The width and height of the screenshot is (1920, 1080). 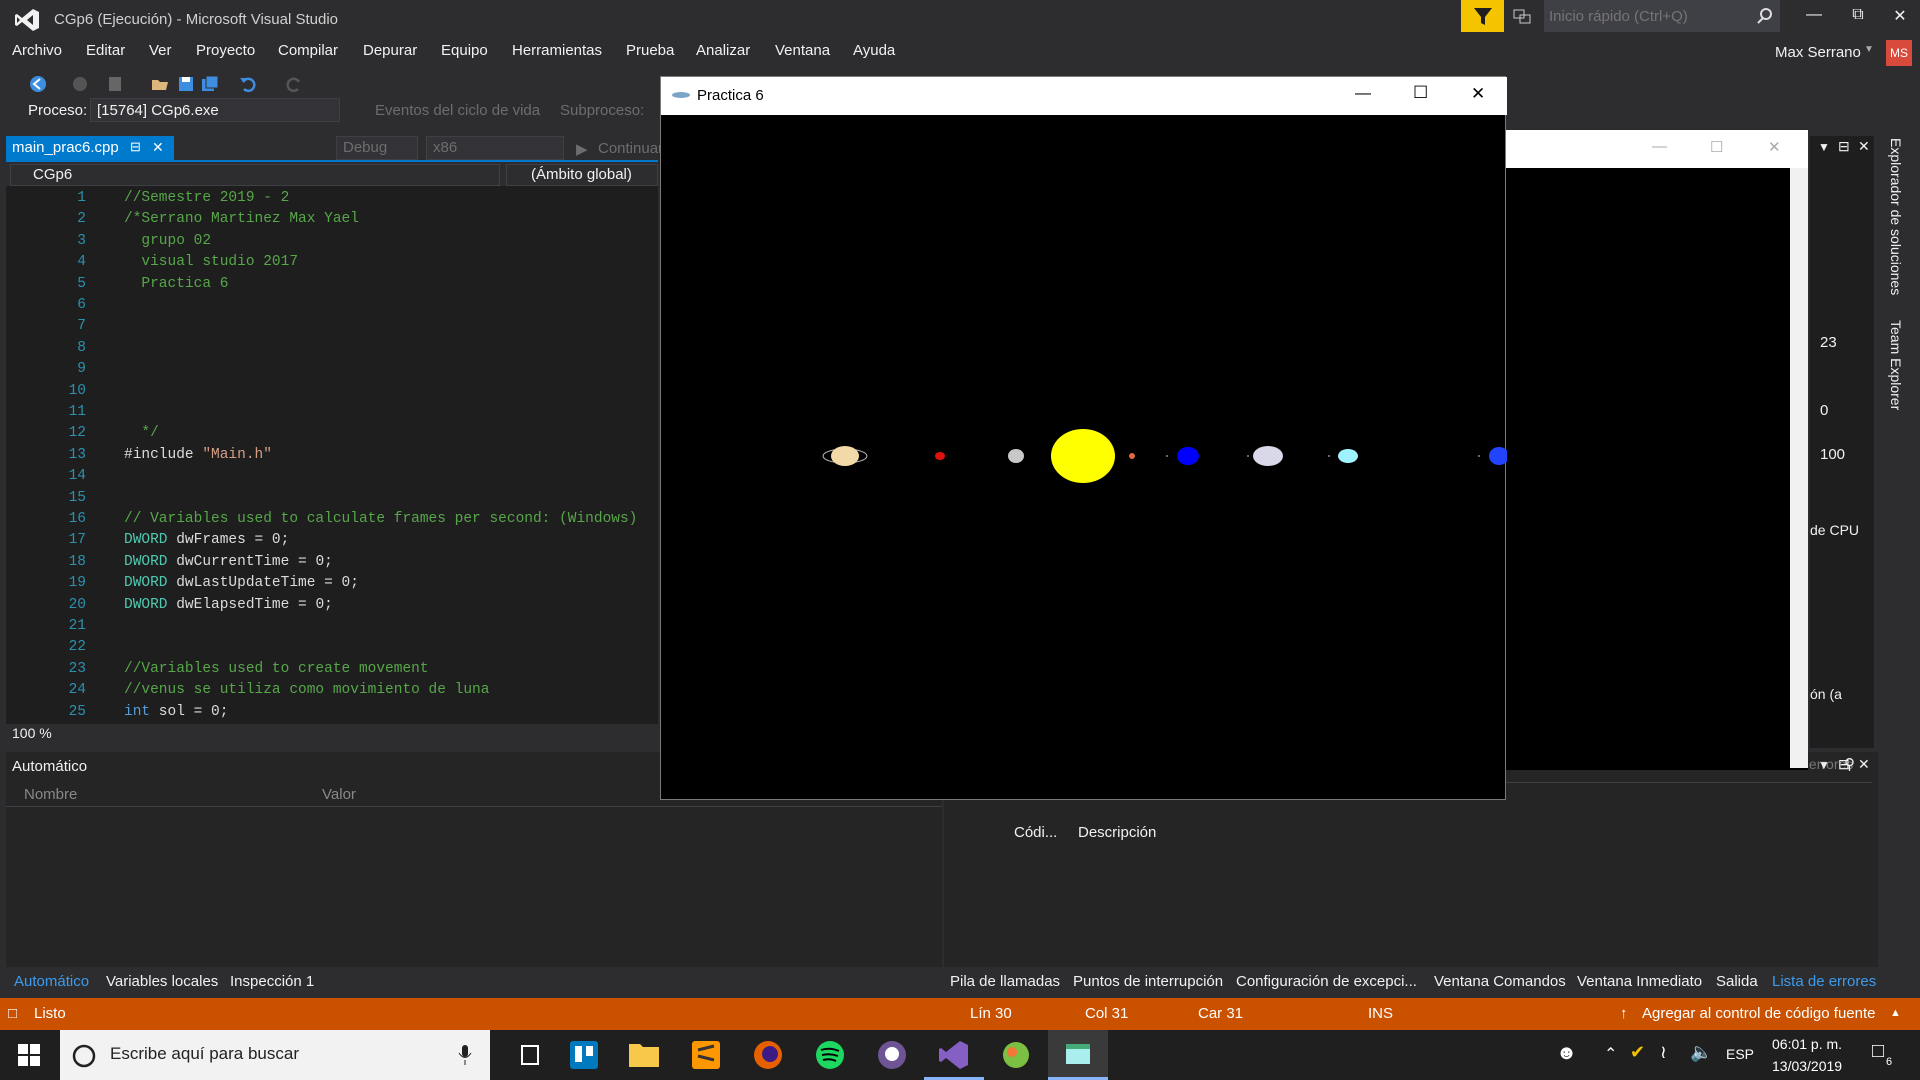 What do you see at coordinates (830, 1055) in the screenshot?
I see `spotify-icon` at bounding box center [830, 1055].